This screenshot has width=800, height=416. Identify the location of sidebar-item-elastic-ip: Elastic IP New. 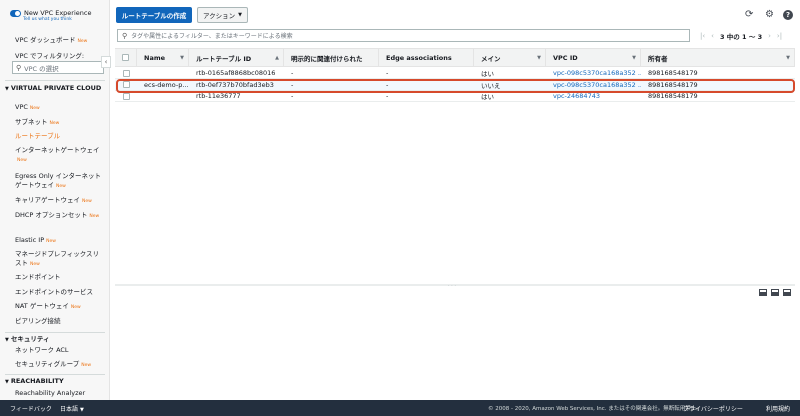
(60, 241).